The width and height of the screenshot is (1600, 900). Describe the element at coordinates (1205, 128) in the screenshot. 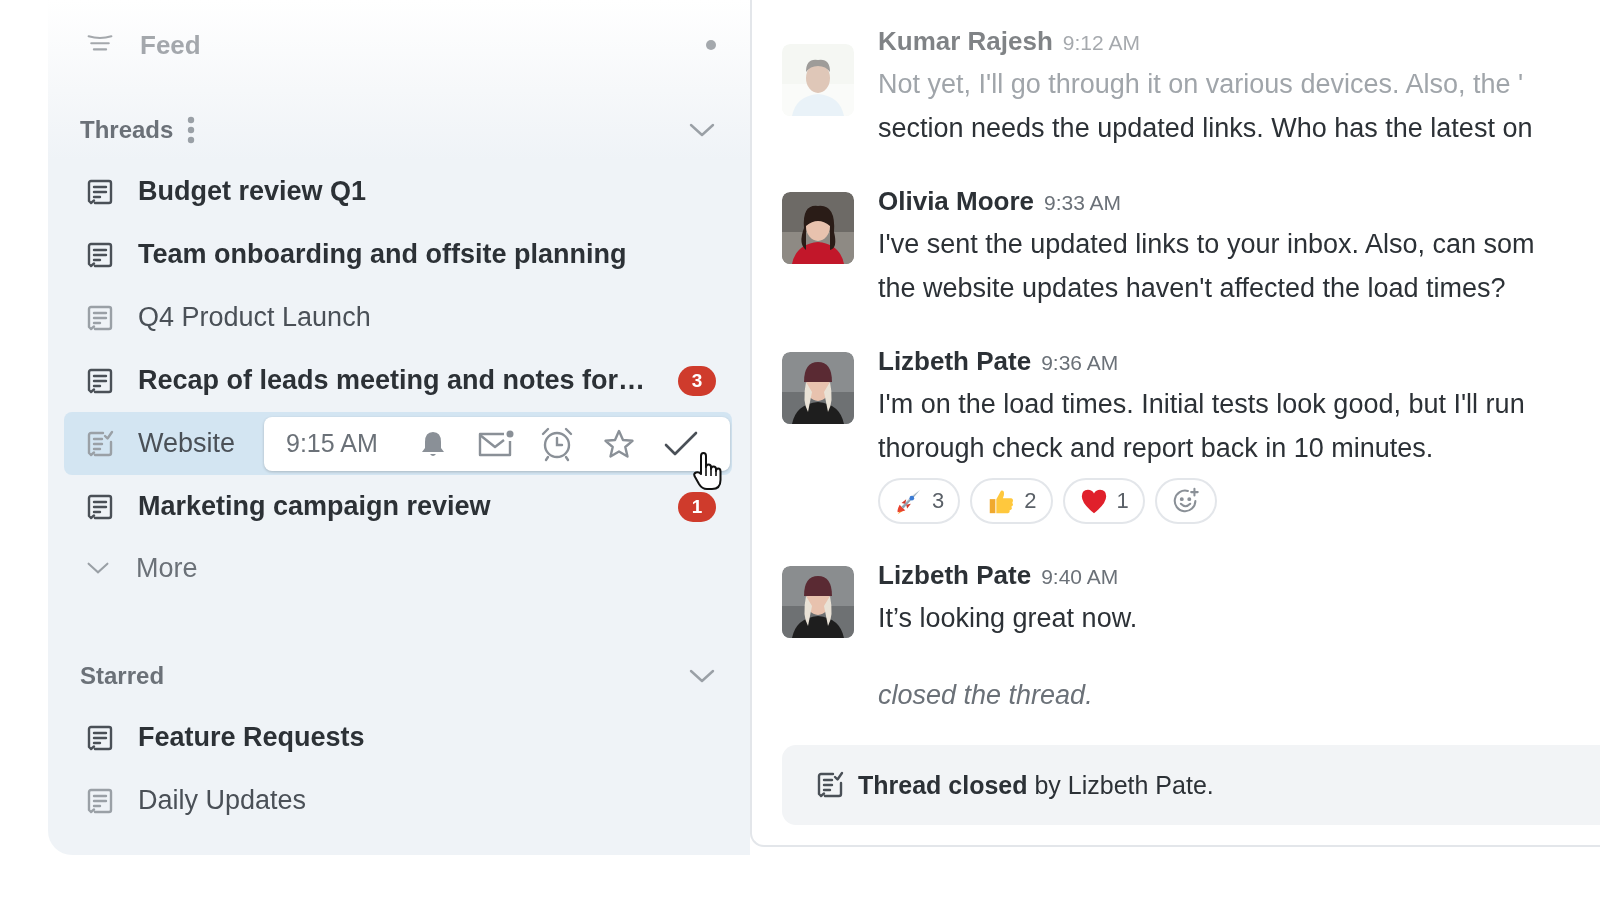

I see `message-text: section needs the updated links. Who has the latest on` at that location.